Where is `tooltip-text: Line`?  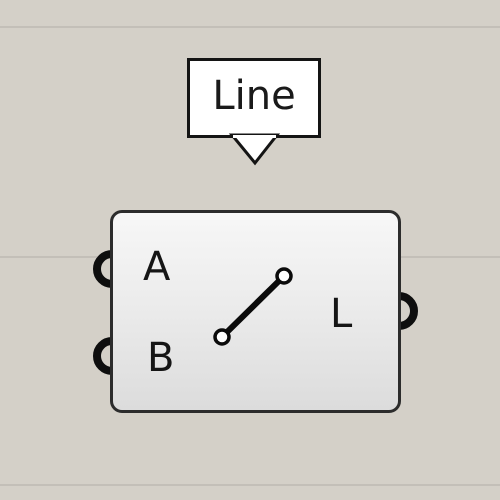
tooltip-text: Line is located at coordinates (254, 96).